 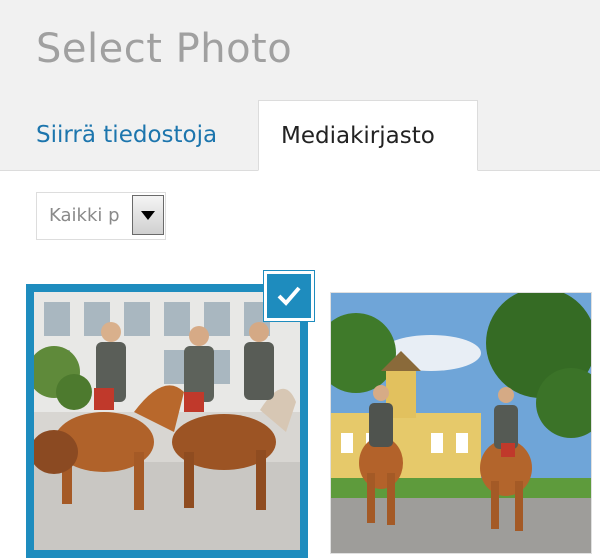 I want to click on selected-check-button, so click(x=289, y=296).